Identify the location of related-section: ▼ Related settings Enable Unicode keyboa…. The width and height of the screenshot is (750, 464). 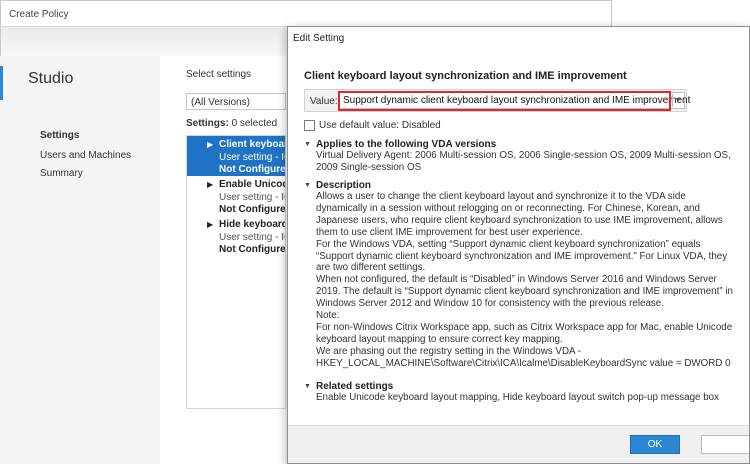
(519, 392).